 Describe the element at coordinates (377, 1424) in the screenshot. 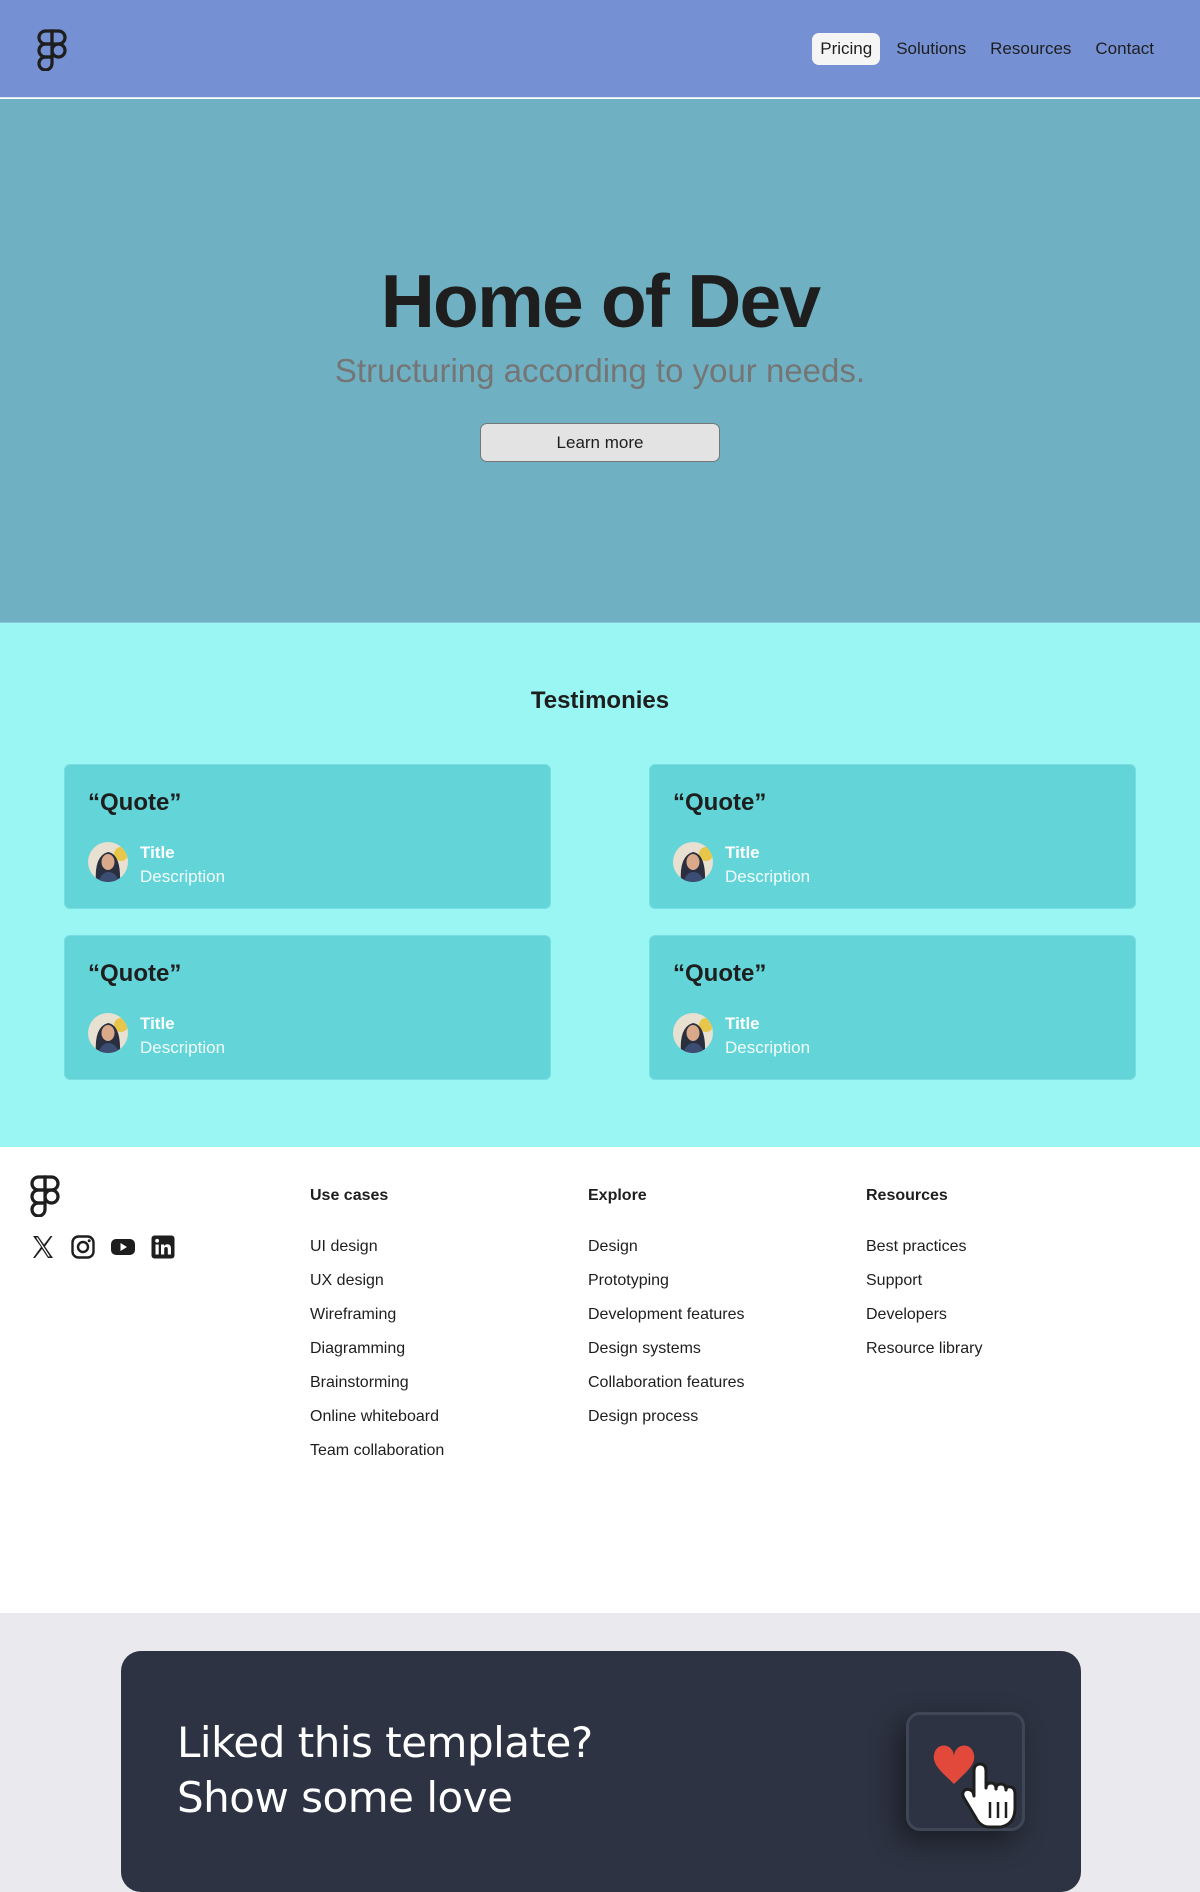

I see `footer-link: Online whiteboard` at that location.